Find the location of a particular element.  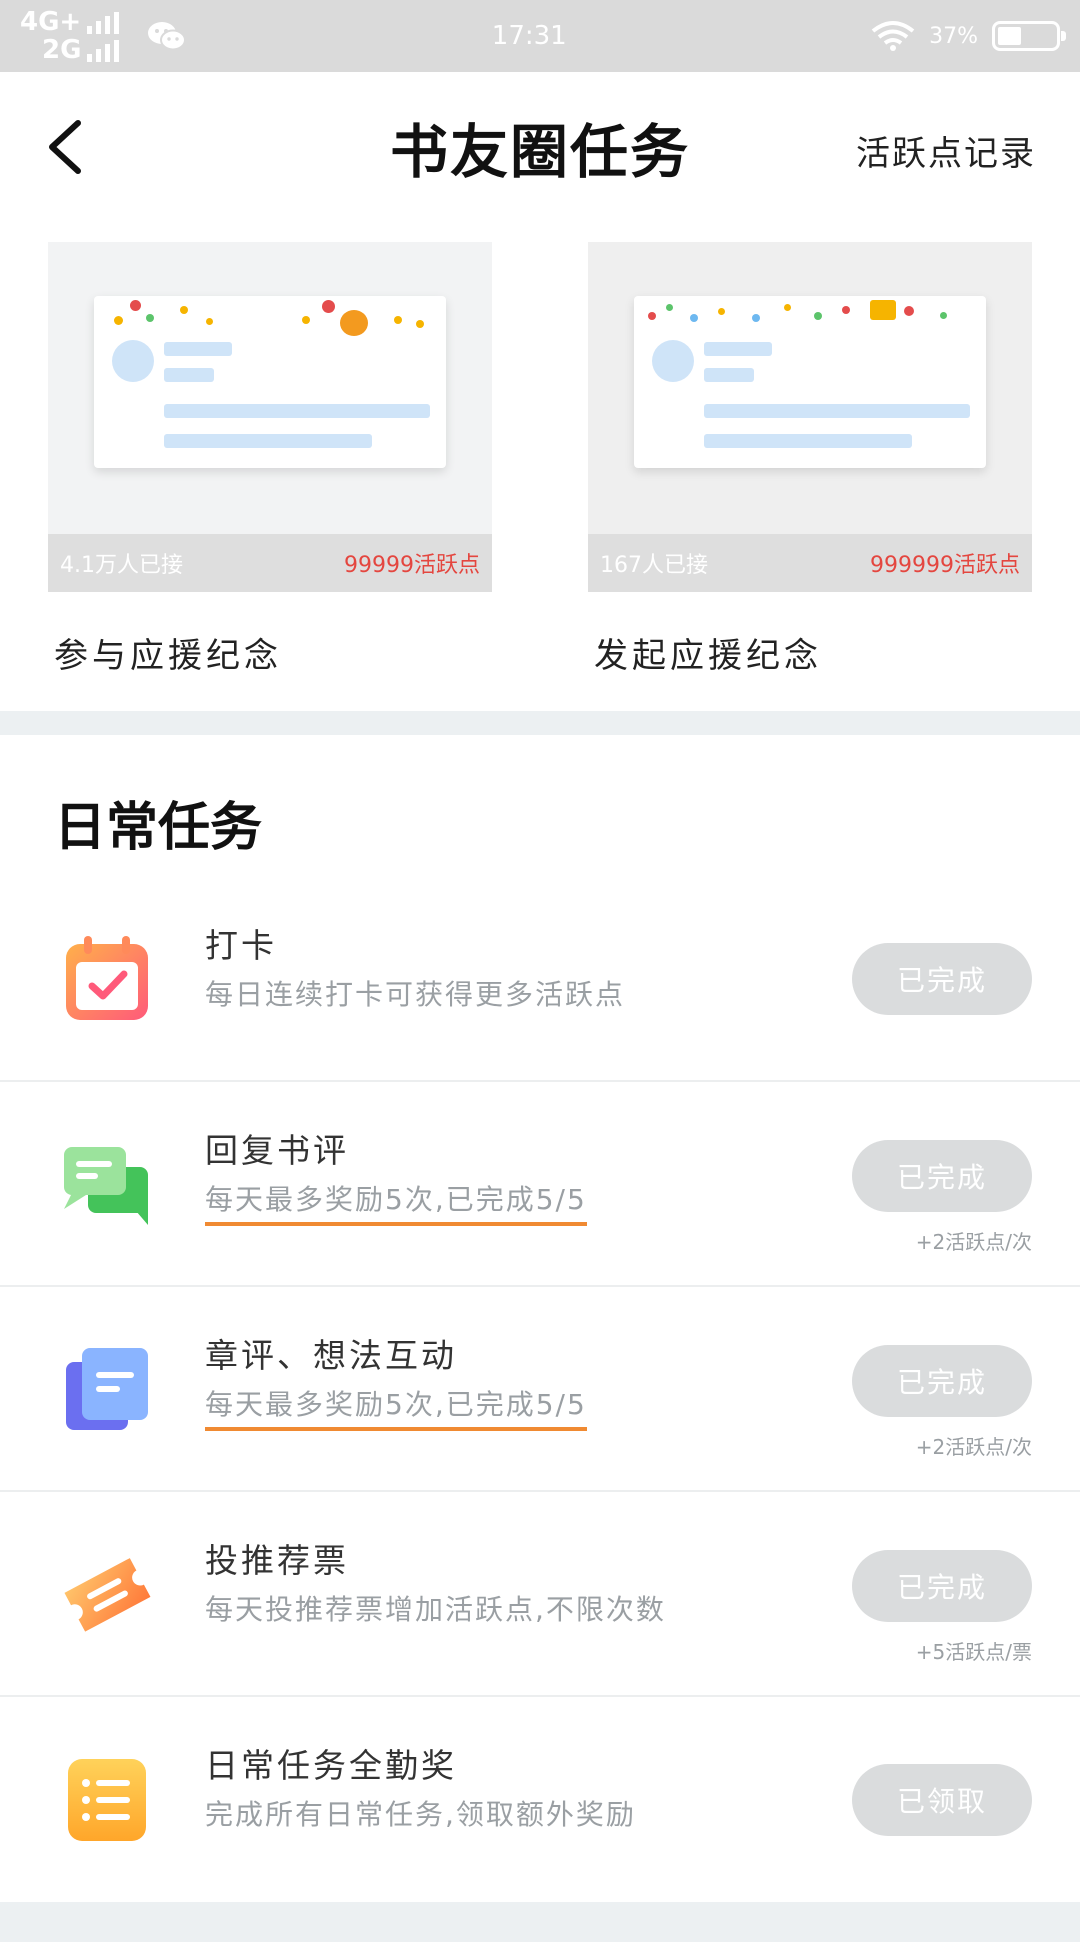

task-full-attendance: 日常任务全勤奖 完成所有日常任务,领取额外奖励 已领取 is located at coordinates (540, 1799).